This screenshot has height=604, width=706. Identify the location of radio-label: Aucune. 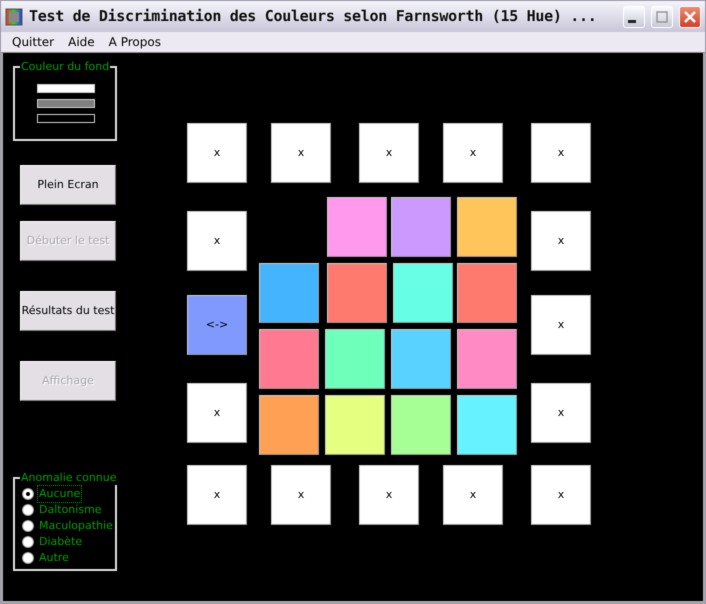
(60, 494).